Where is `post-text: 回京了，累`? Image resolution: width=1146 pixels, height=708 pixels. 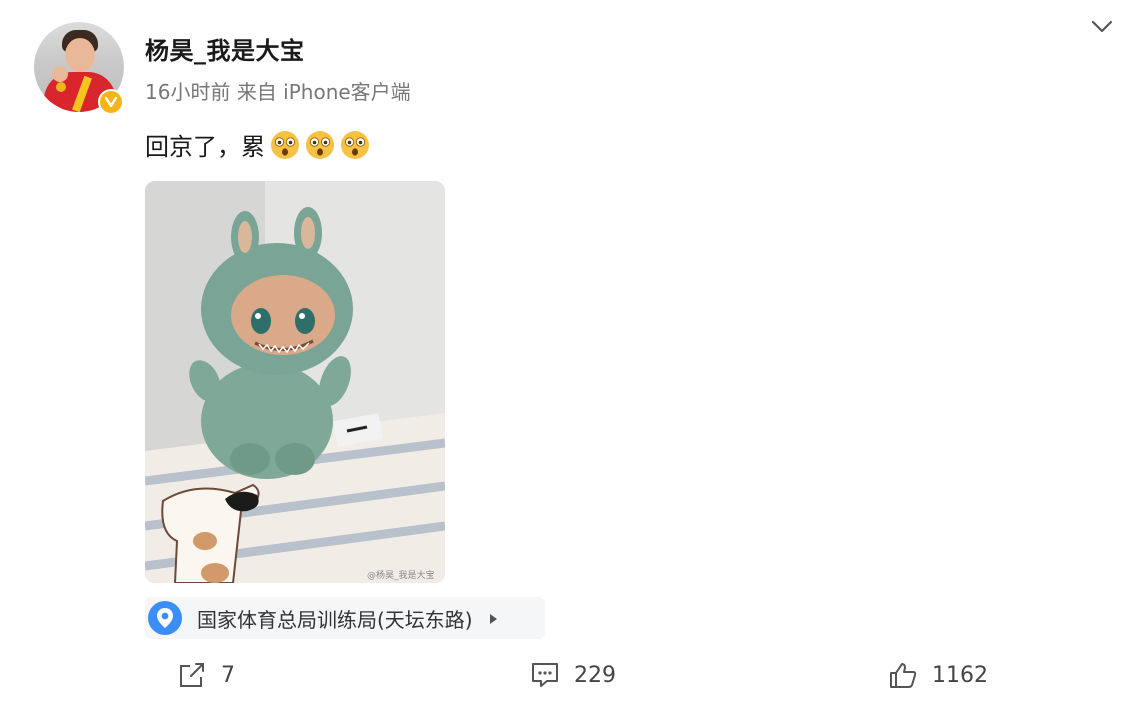
post-text: 回京了，累 is located at coordinates (257, 144).